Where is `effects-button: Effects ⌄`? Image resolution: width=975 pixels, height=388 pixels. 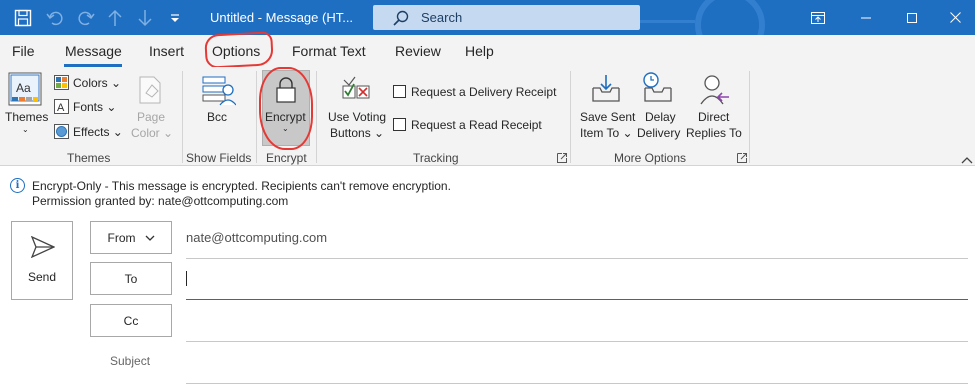
effects-button: Effects ⌄ is located at coordinates (98, 132).